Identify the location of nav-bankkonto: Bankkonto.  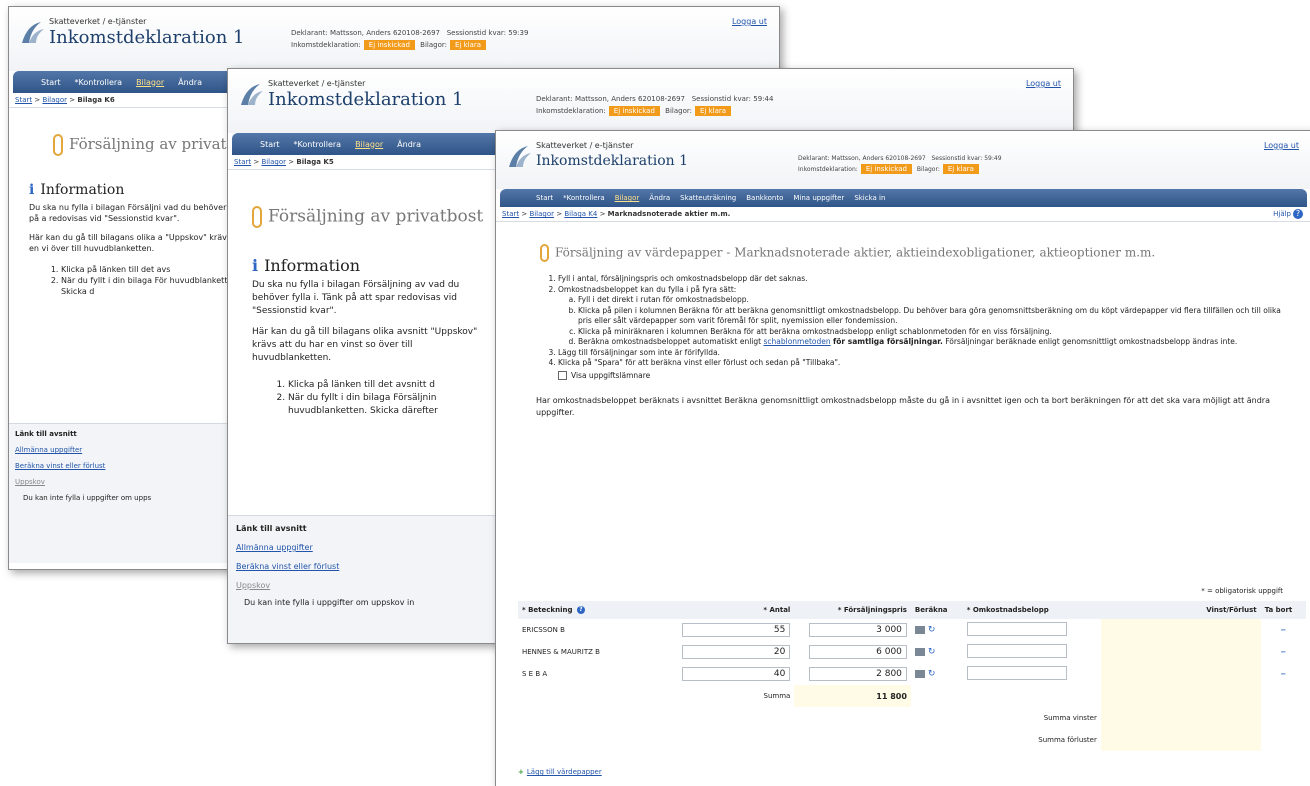
(764, 198).